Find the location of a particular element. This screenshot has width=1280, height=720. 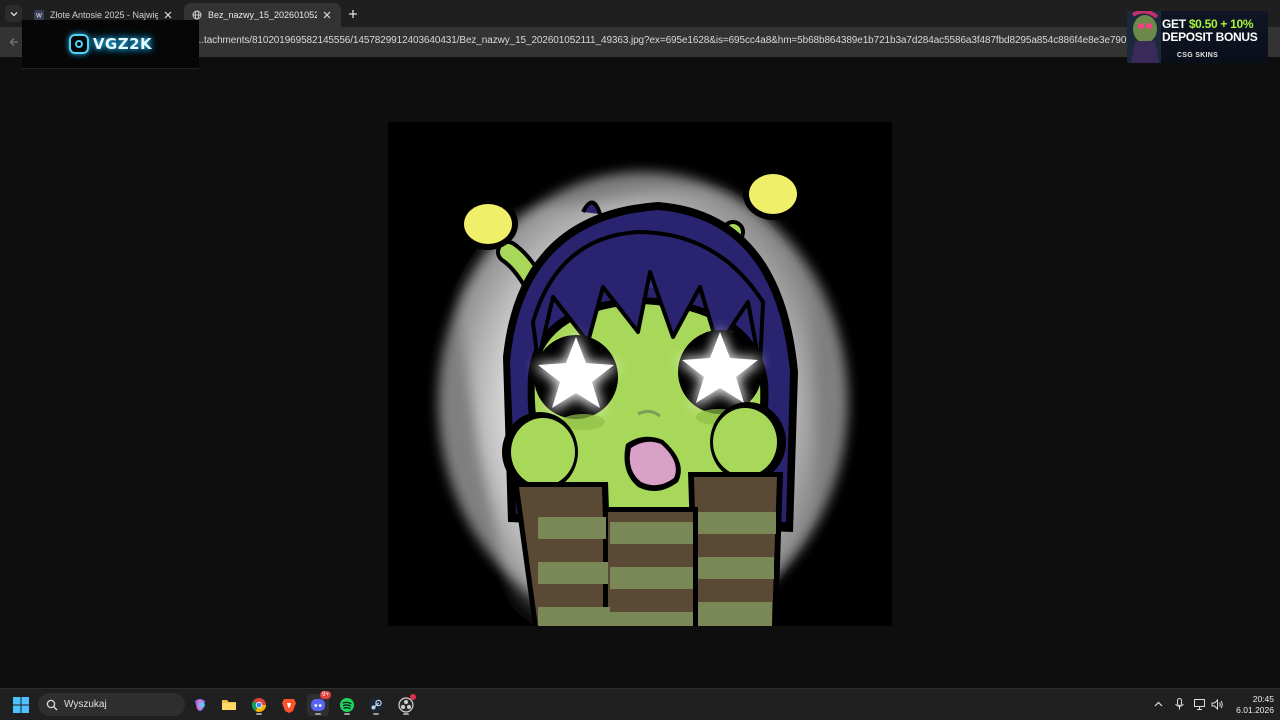

spotify-icon is located at coordinates (347, 705).